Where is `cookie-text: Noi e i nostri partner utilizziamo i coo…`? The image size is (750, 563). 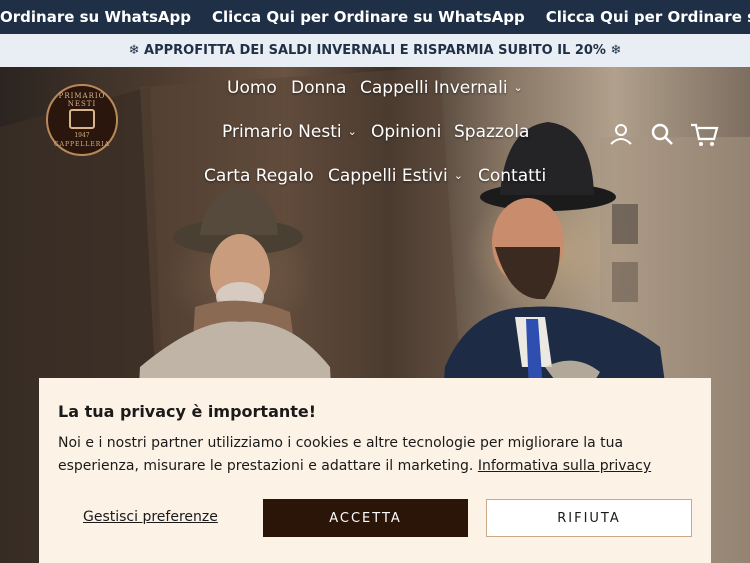 cookie-text: Noi e i nostri partner utilizziamo i coo… is located at coordinates (378, 455).